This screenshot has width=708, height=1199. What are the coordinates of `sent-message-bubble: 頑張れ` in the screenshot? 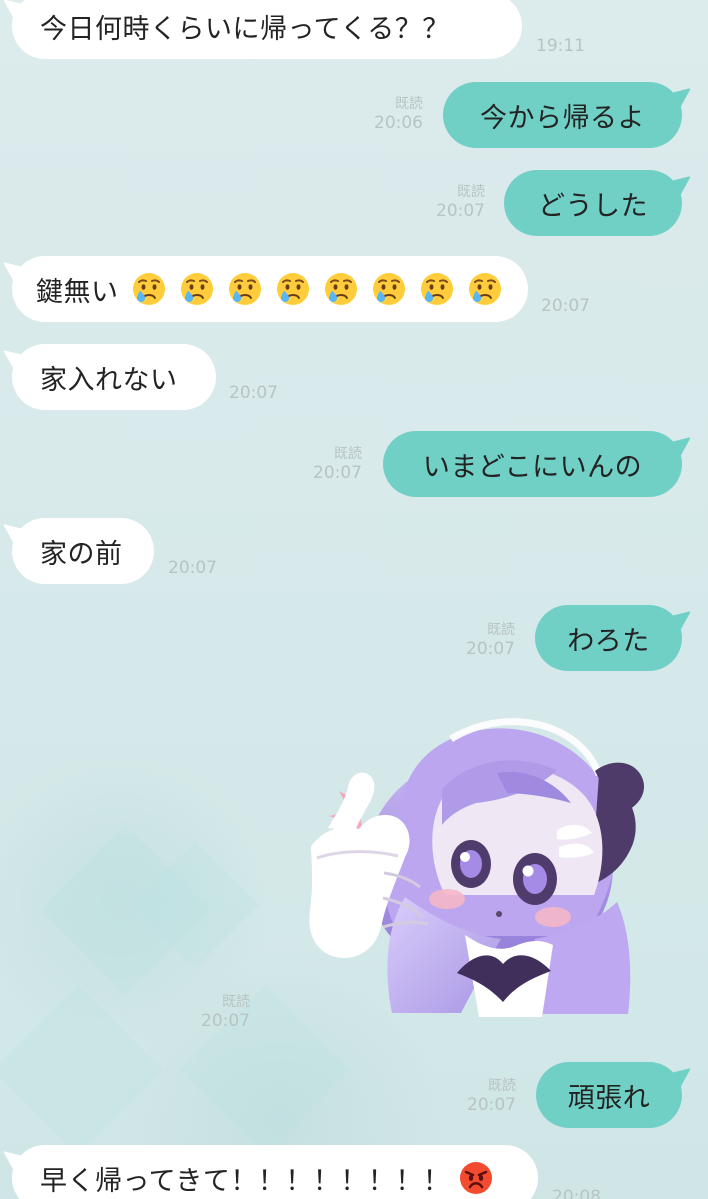 It's located at (609, 1095).